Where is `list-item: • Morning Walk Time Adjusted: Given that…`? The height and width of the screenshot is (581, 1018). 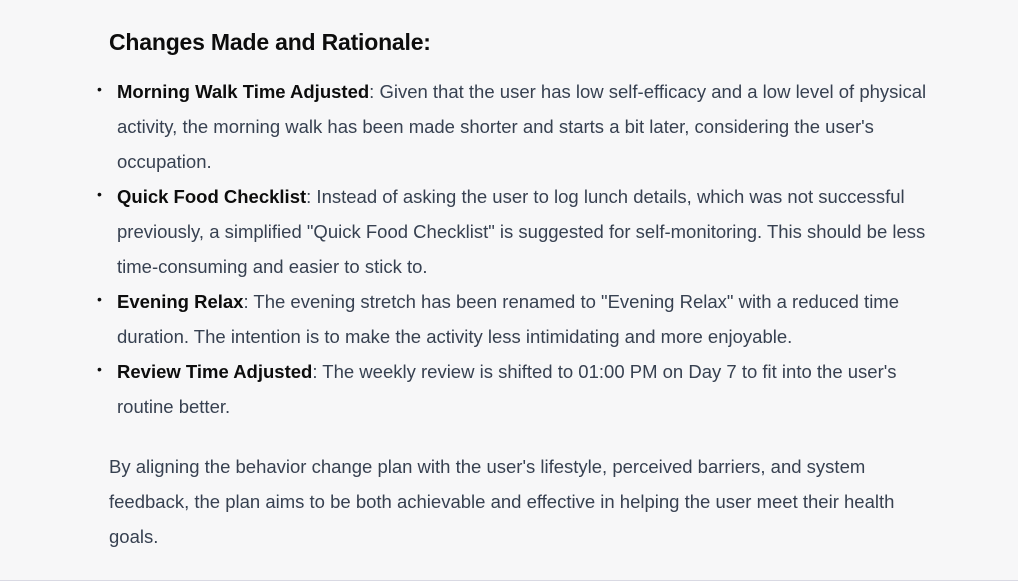
list-item: • Morning Walk Time Adjusted: Given that… is located at coordinates (518, 126).